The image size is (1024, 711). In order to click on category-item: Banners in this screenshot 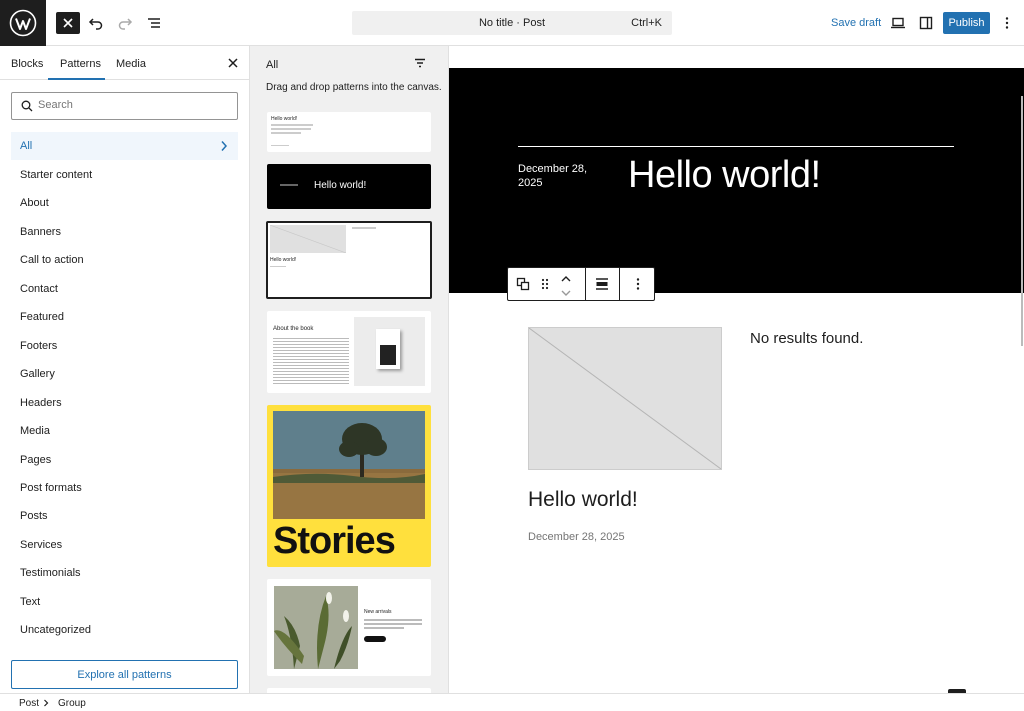, I will do `click(124, 232)`.